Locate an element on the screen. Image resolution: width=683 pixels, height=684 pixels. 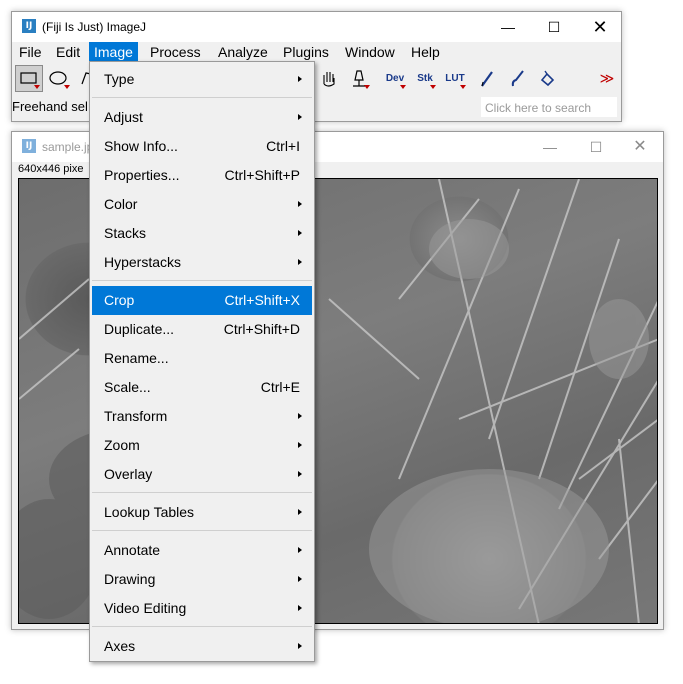
main-window-title: (Fiji Is Just) ImageJ is located at coordinates (94, 27).